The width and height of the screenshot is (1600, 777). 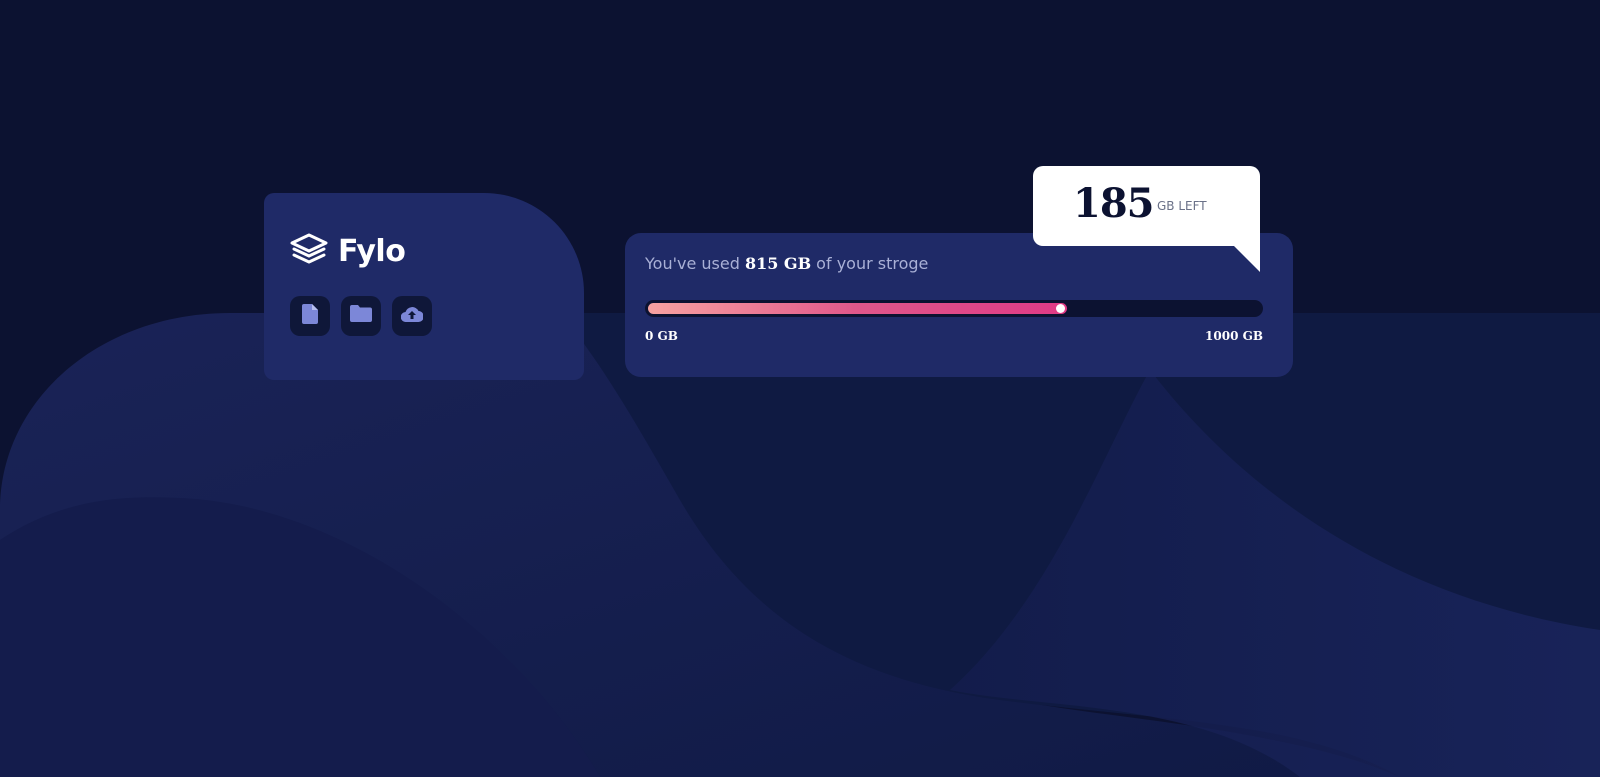 I want to click on upload-button, so click(x=412, y=316).